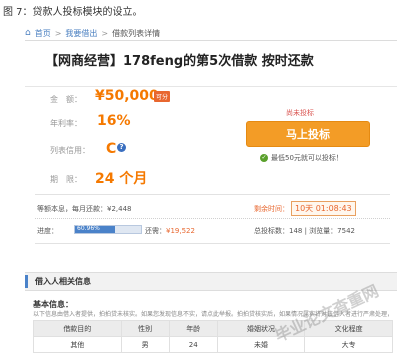 This screenshot has height=358, width=405. I want to click on amount-badge: 可分, so click(162, 96).